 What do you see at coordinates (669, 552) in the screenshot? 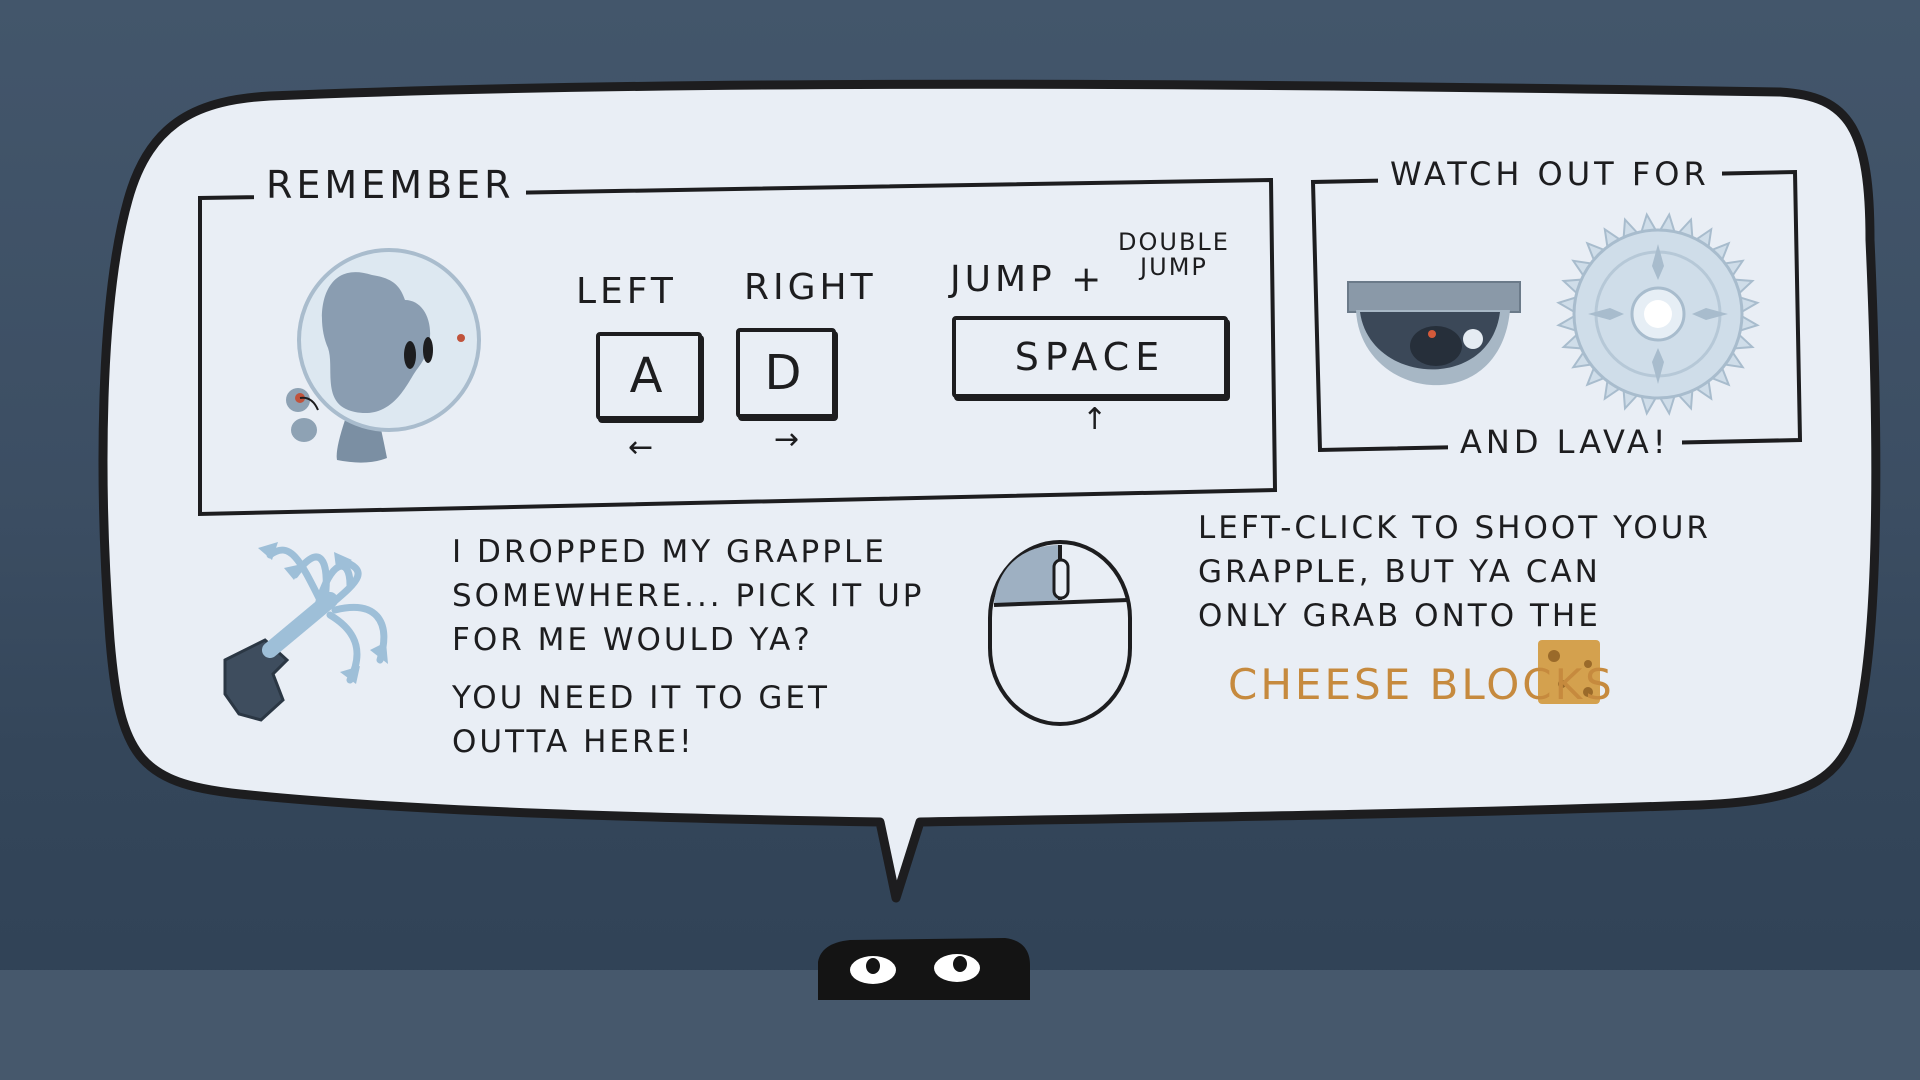
I see `grapple-line-1: I DROPPED MY GRAPPLE` at bounding box center [669, 552].